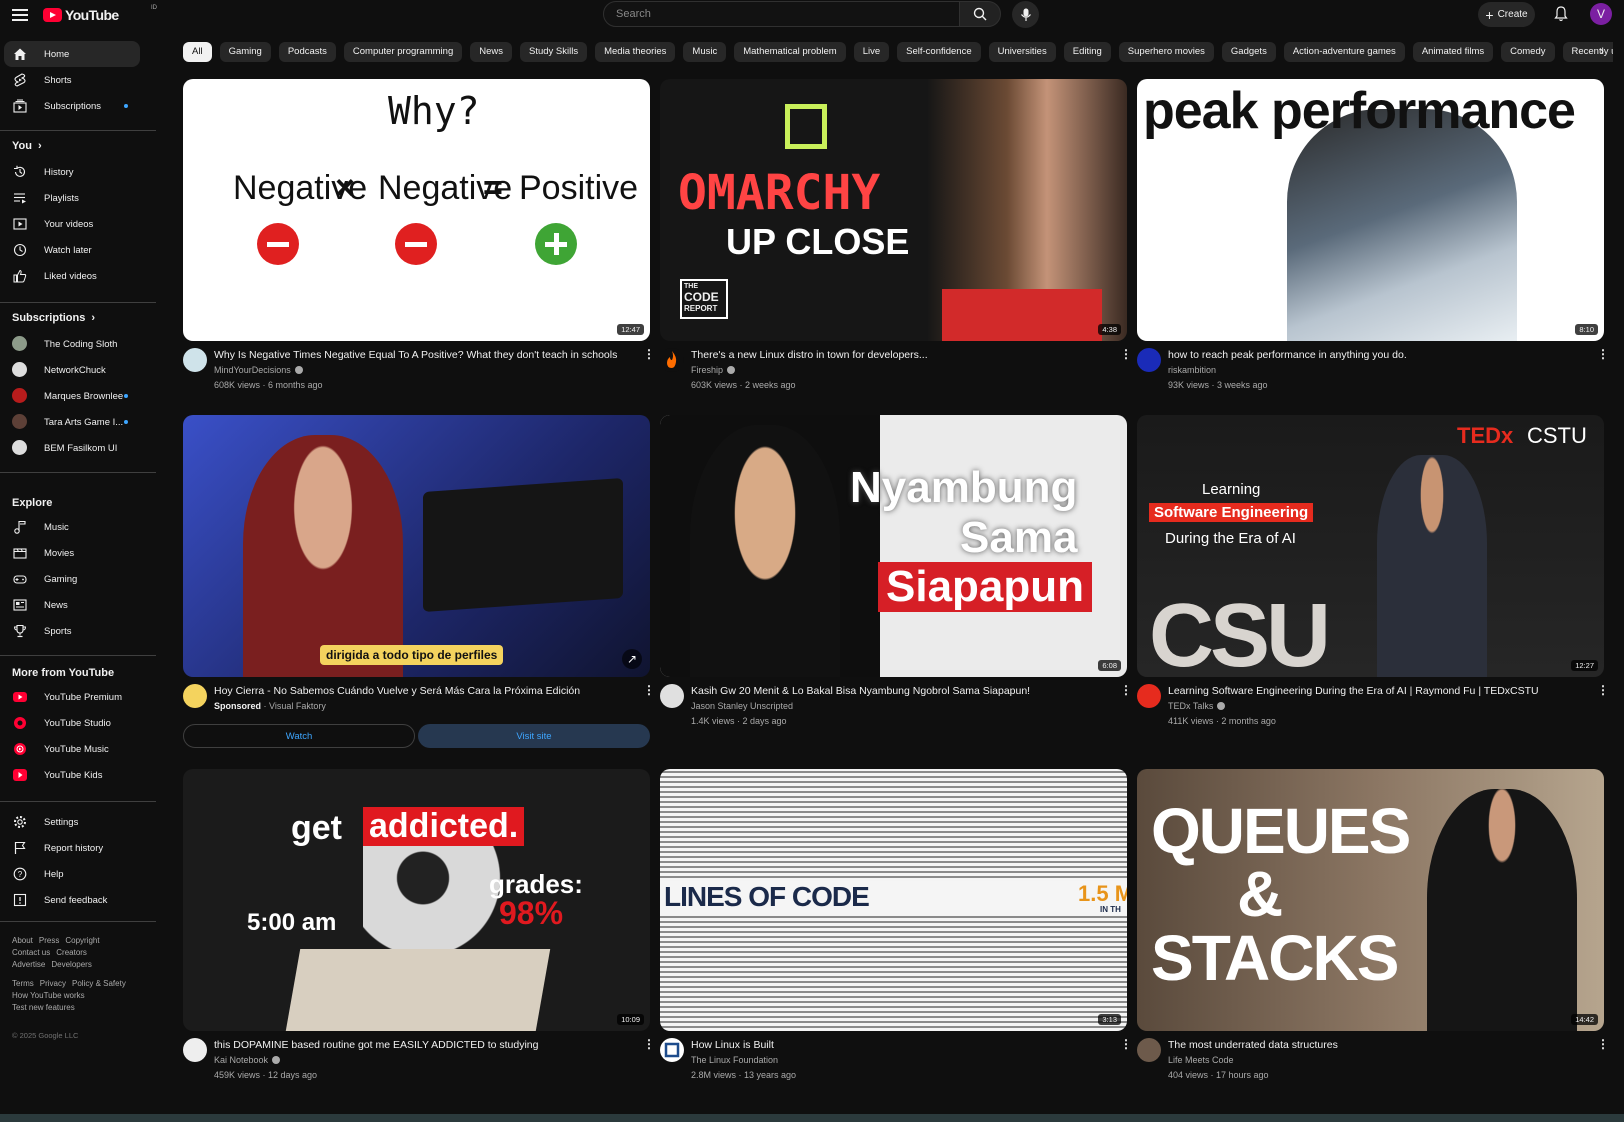  What do you see at coordinates (72, 848) in the screenshot?
I see `sidebar-item-report-history: Report history` at bounding box center [72, 848].